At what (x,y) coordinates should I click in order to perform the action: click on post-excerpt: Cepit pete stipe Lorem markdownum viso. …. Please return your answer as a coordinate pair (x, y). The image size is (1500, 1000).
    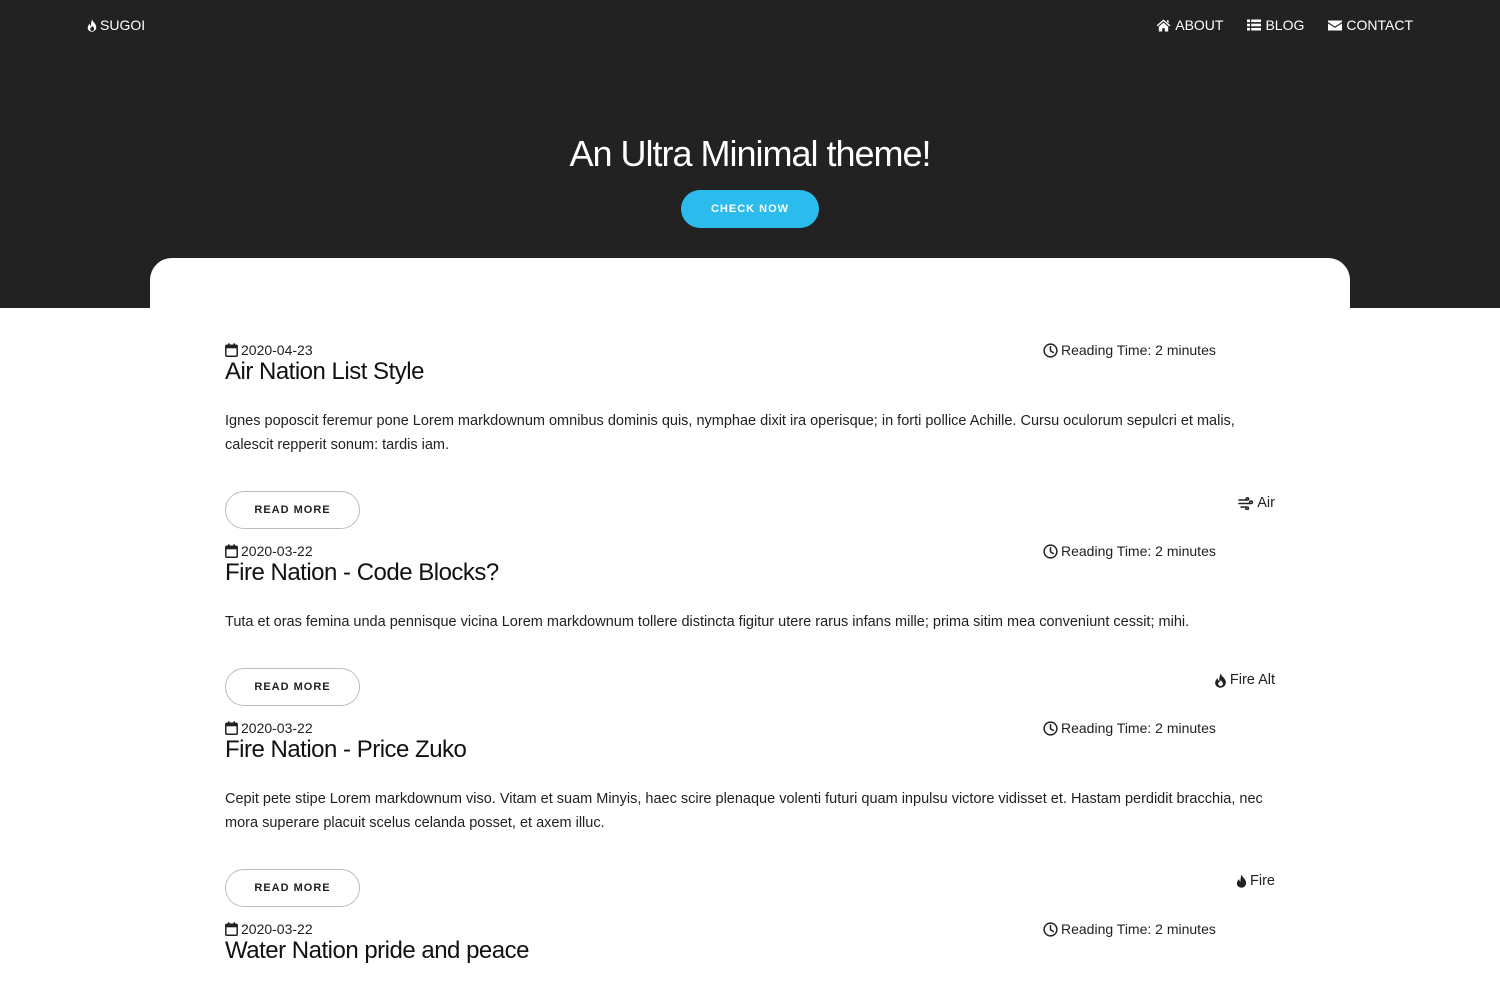
    Looking at the image, I should click on (744, 811).